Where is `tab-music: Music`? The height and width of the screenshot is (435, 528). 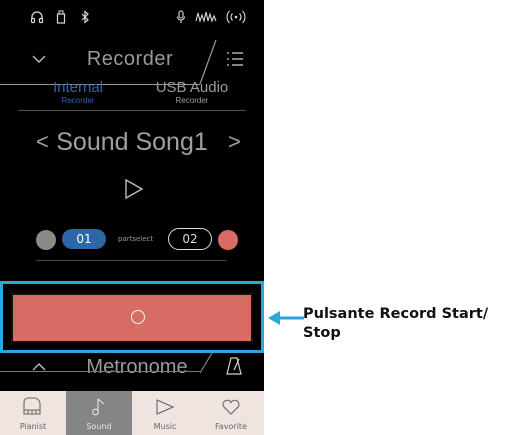 tab-music: Music is located at coordinates (165, 413).